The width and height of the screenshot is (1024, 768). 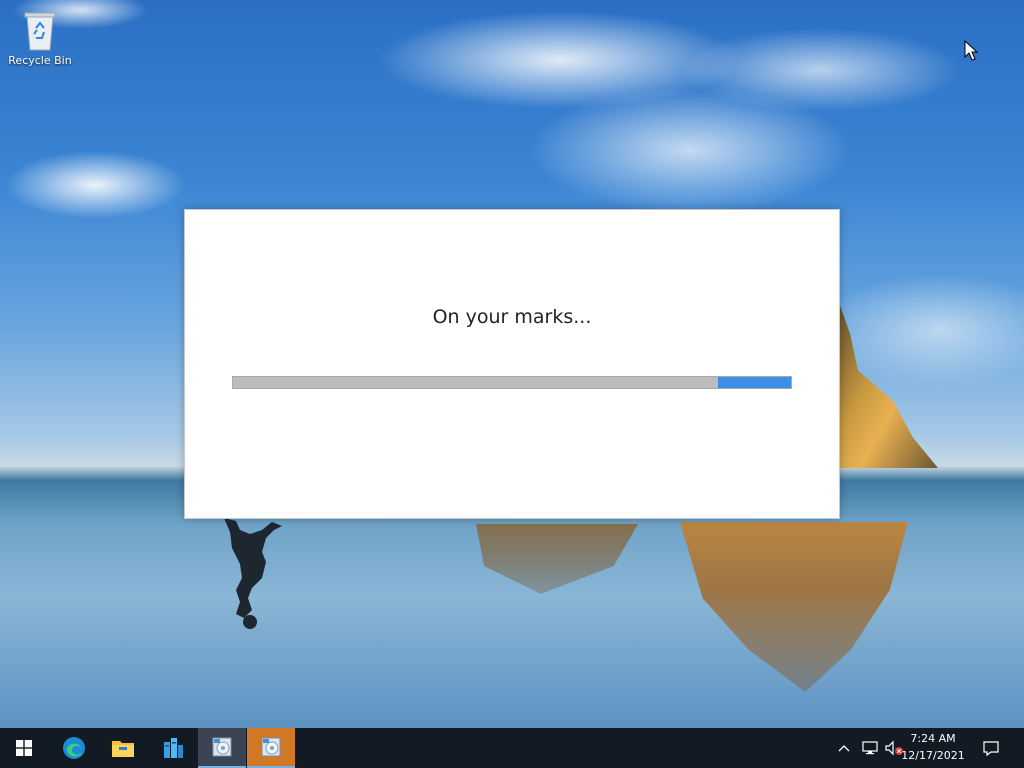 I want to click on taskbar-server-manager, so click(x=173, y=748).